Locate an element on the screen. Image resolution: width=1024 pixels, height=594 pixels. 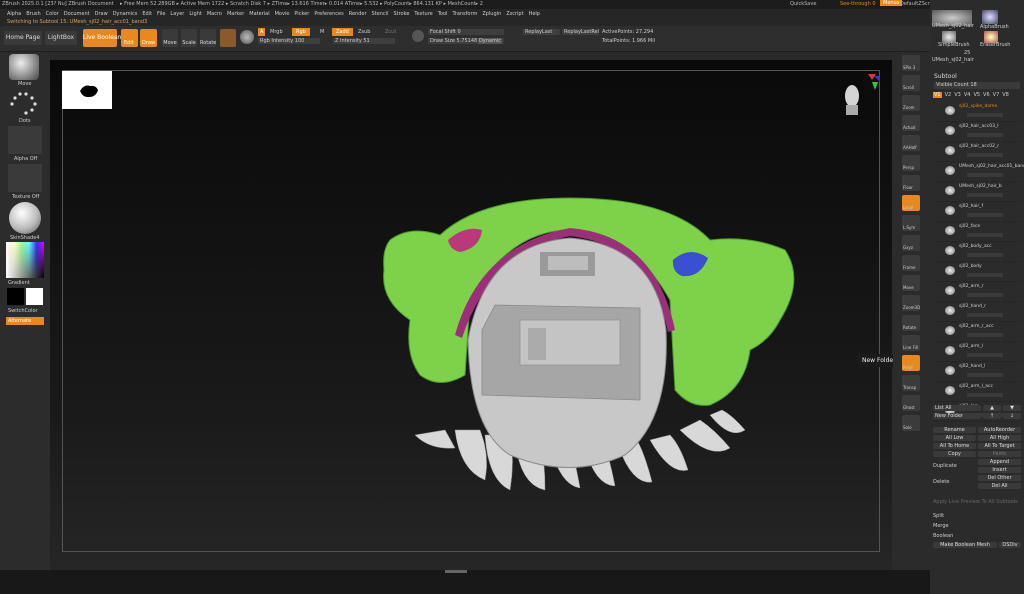
gizmo-icon is located at coordinates (247, 37).